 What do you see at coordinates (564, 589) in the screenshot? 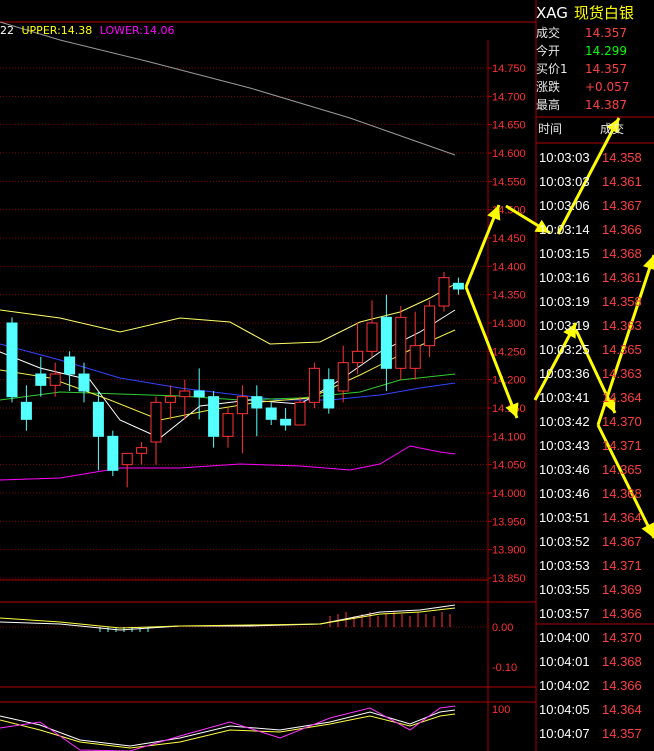
I see `tick-time: 10:03:55` at bounding box center [564, 589].